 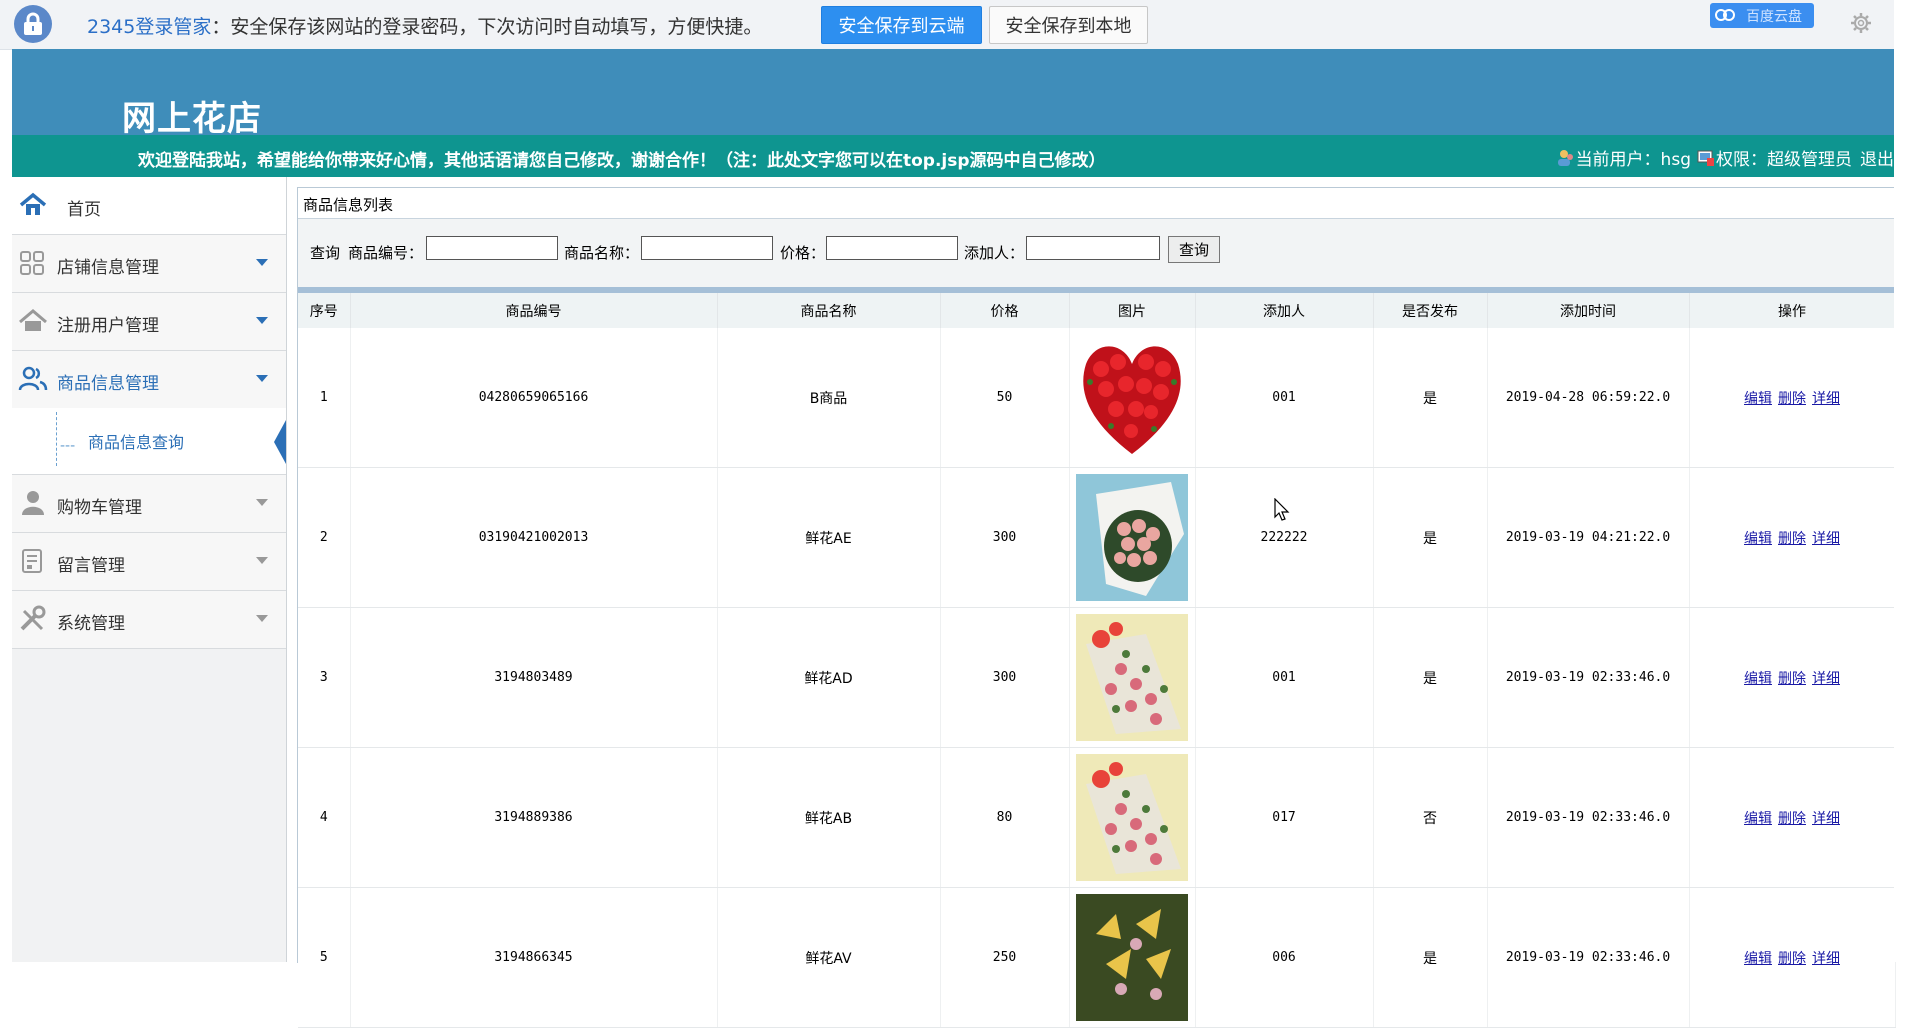 I want to click on query-label: 查询, so click(x=325, y=253).